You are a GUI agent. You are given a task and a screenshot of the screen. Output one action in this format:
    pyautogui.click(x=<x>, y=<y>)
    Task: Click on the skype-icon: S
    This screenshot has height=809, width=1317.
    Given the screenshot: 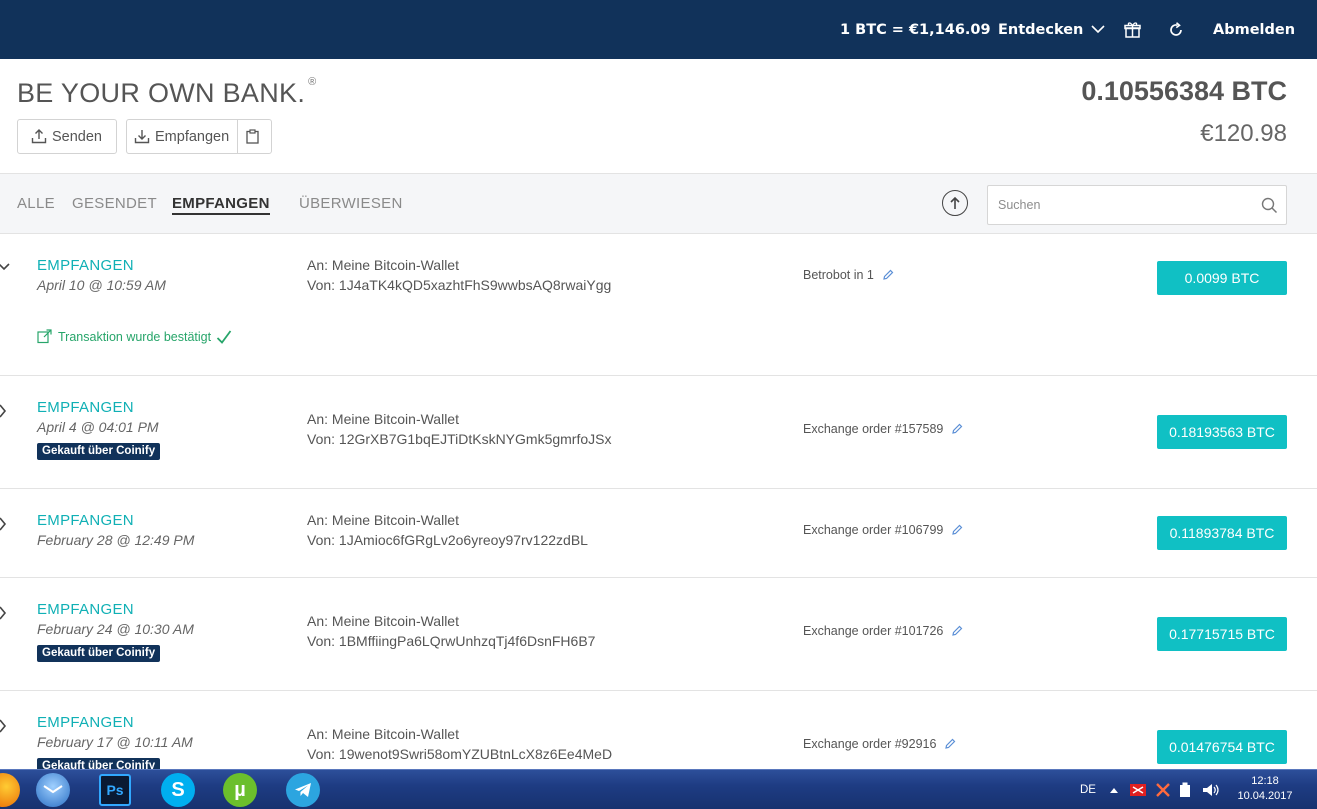 What is the action you would take?
    pyautogui.click(x=178, y=790)
    